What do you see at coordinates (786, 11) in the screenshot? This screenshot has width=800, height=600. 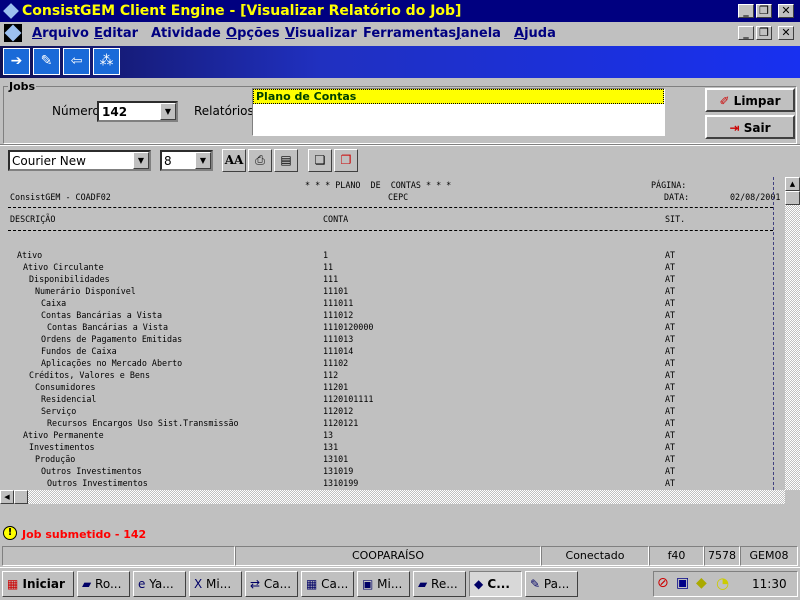 I see `close-button: ✕` at bounding box center [786, 11].